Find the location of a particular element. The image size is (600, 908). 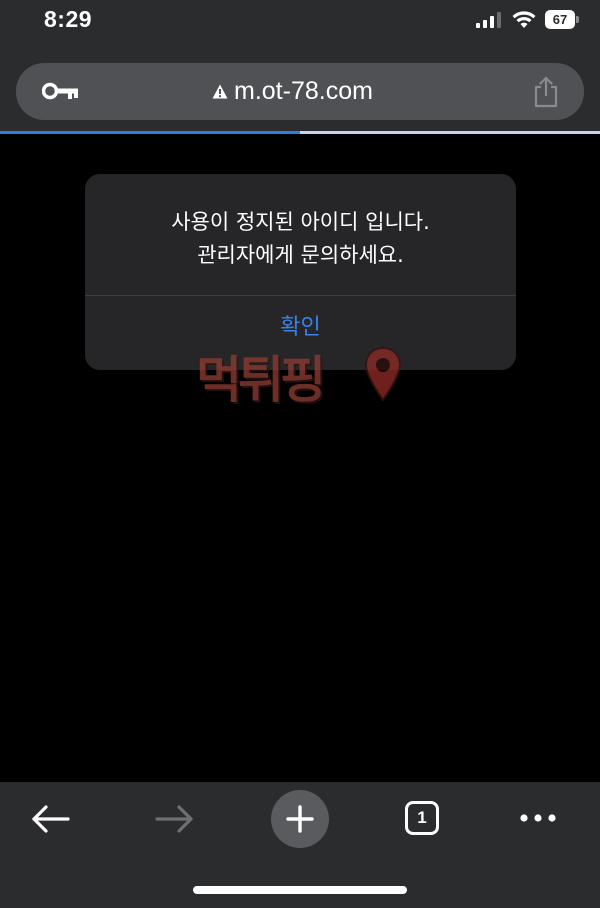

share-icon is located at coordinates (546, 92).